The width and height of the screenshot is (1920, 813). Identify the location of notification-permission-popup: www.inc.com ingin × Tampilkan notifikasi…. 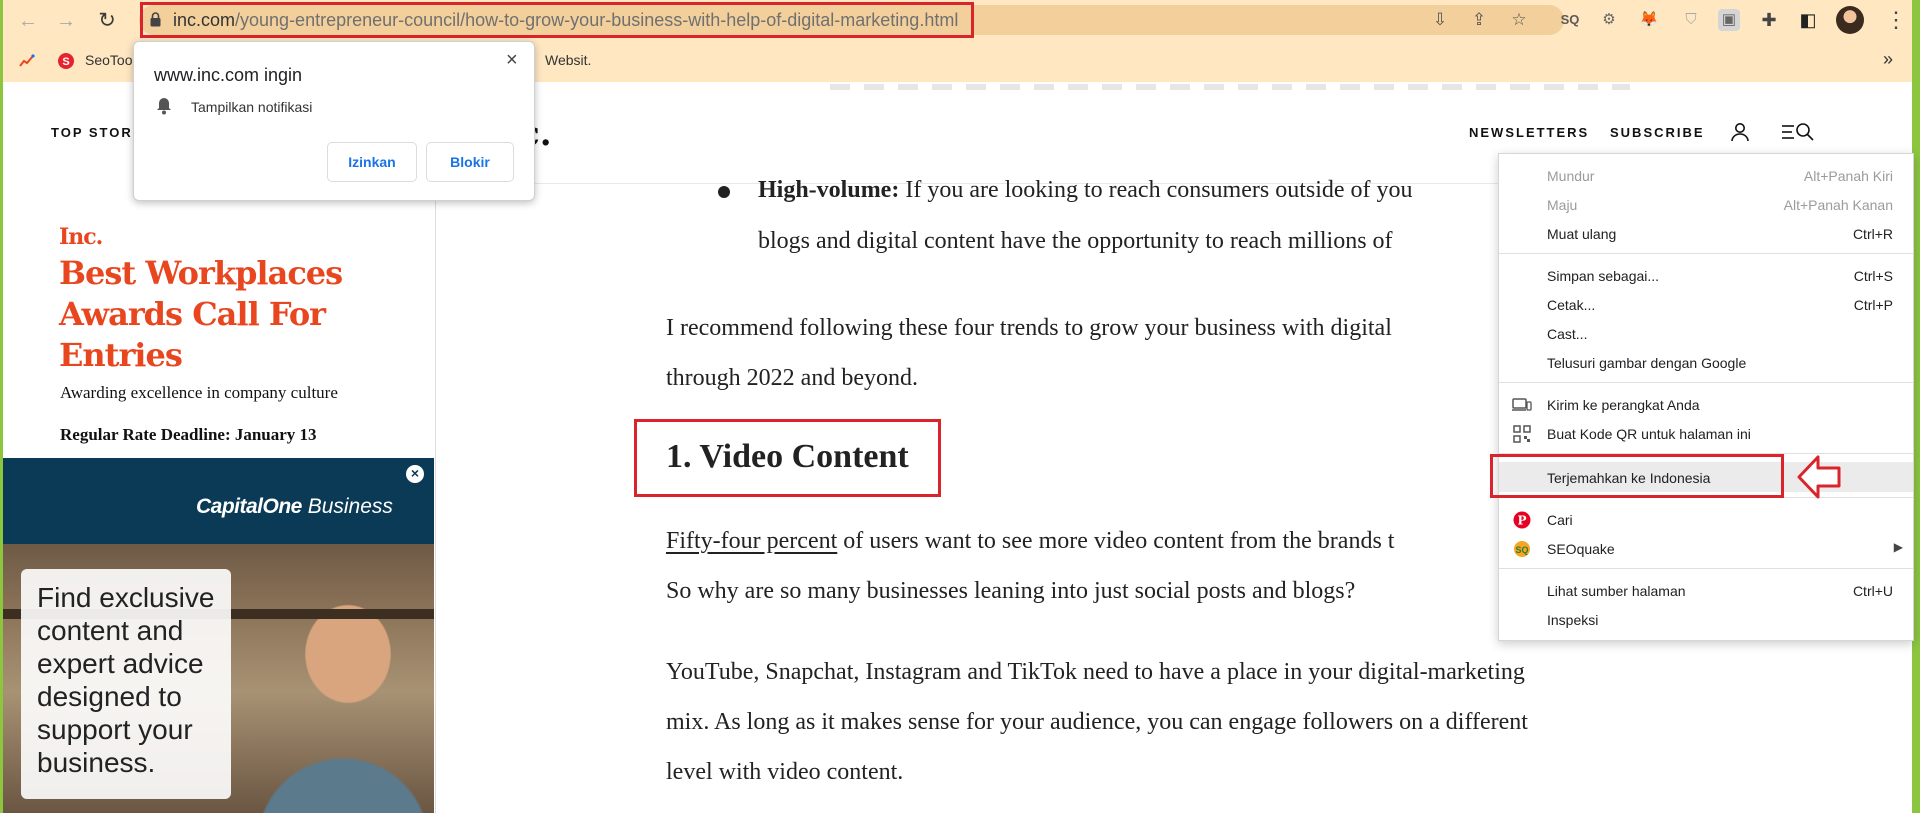
(334, 121).